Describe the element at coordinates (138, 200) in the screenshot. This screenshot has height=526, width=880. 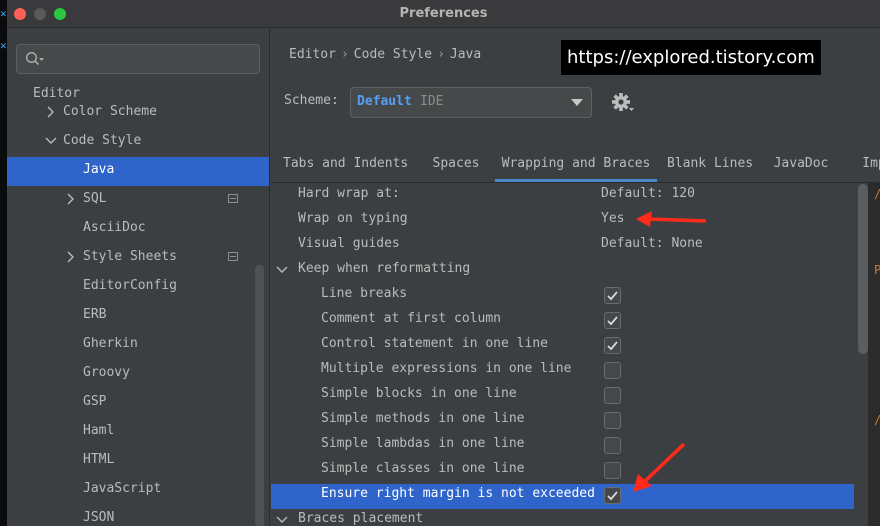
I see `sidebar-item-sql: SQL` at that location.